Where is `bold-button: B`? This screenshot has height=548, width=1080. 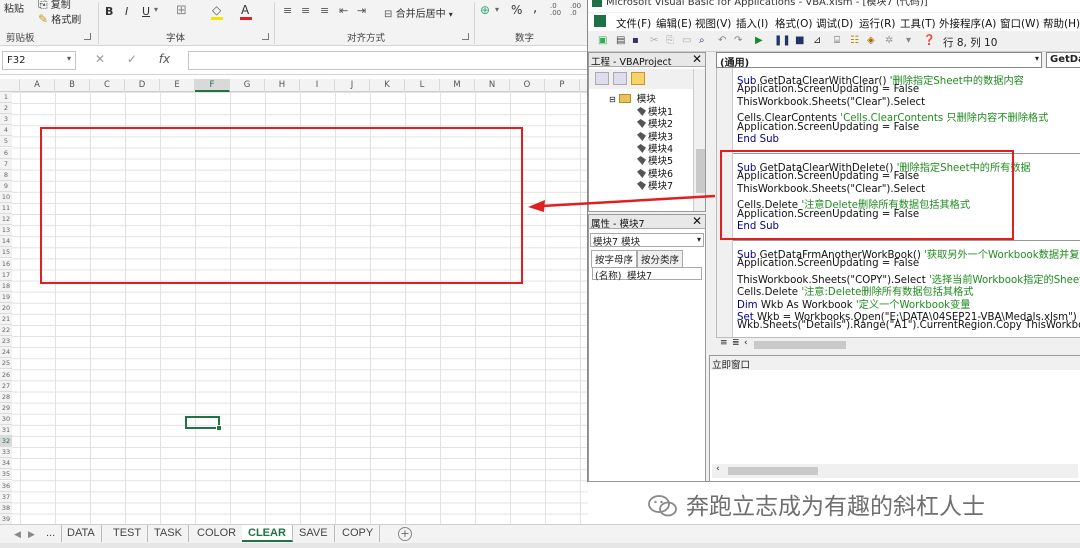
bold-button: B is located at coordinates (109, 11).